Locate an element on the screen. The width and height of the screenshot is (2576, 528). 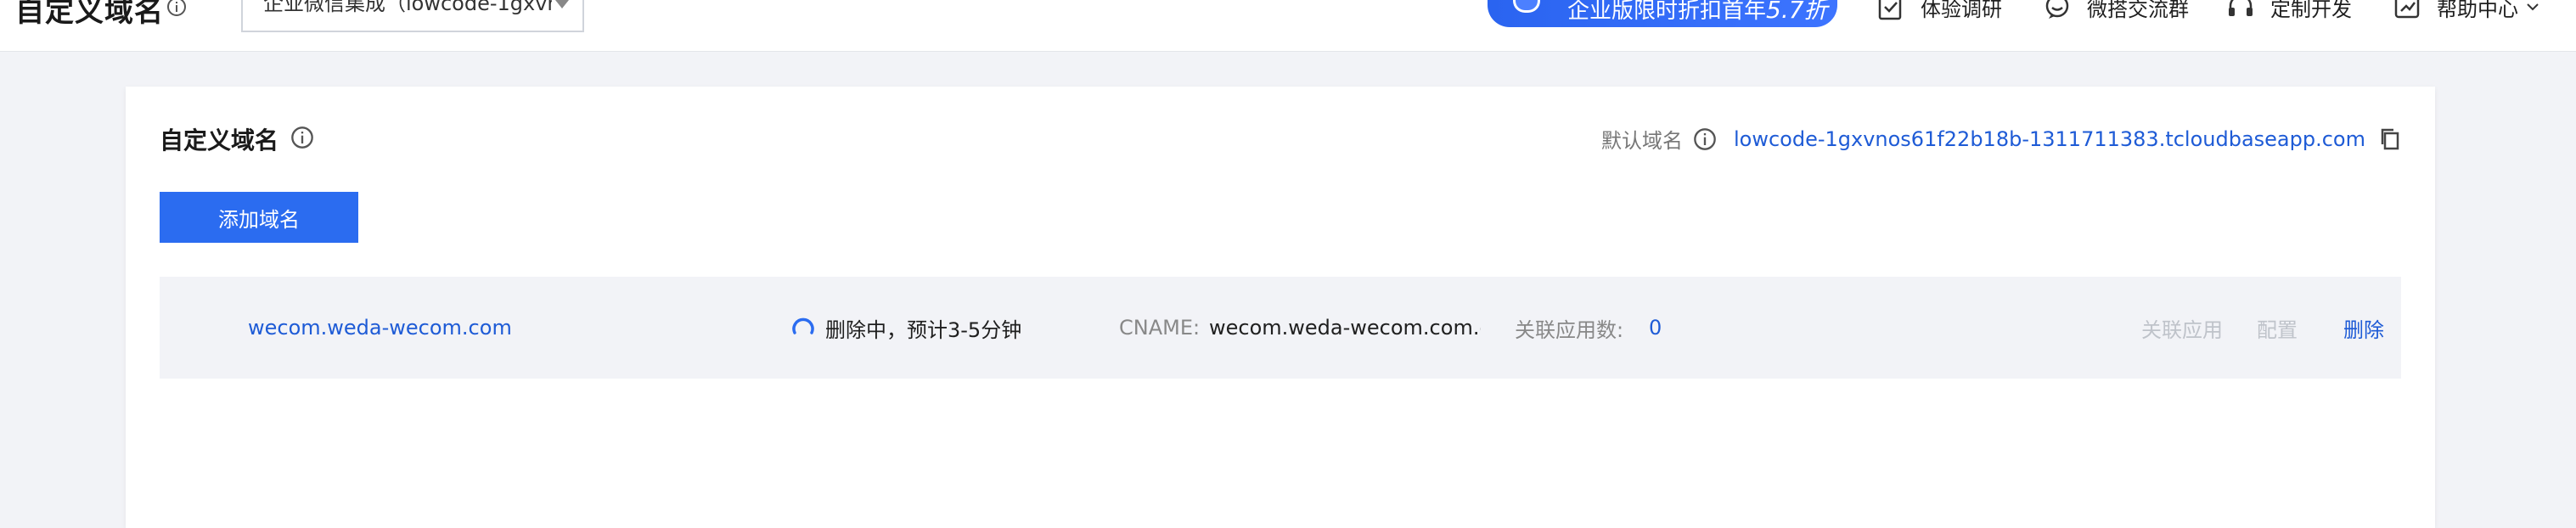
delete-button: 删除 is located at coordinates (2363, 328).